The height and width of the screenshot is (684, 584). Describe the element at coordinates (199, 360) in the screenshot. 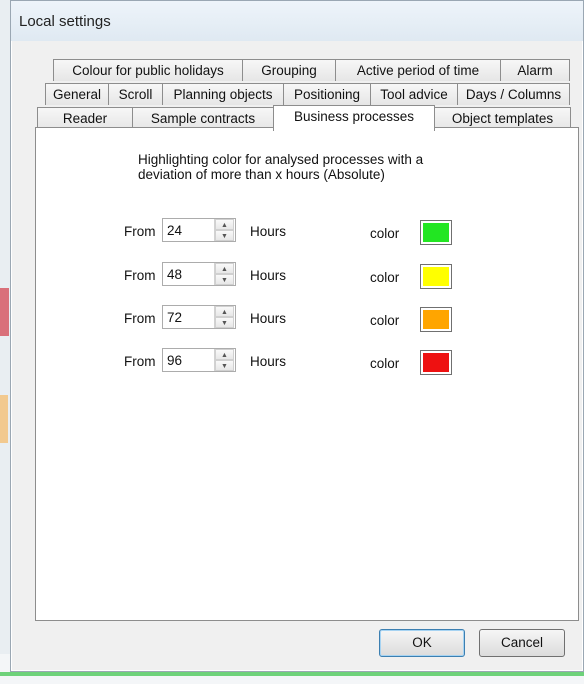

I see `hours-stepper: 96 ▲ ▼` at that location.